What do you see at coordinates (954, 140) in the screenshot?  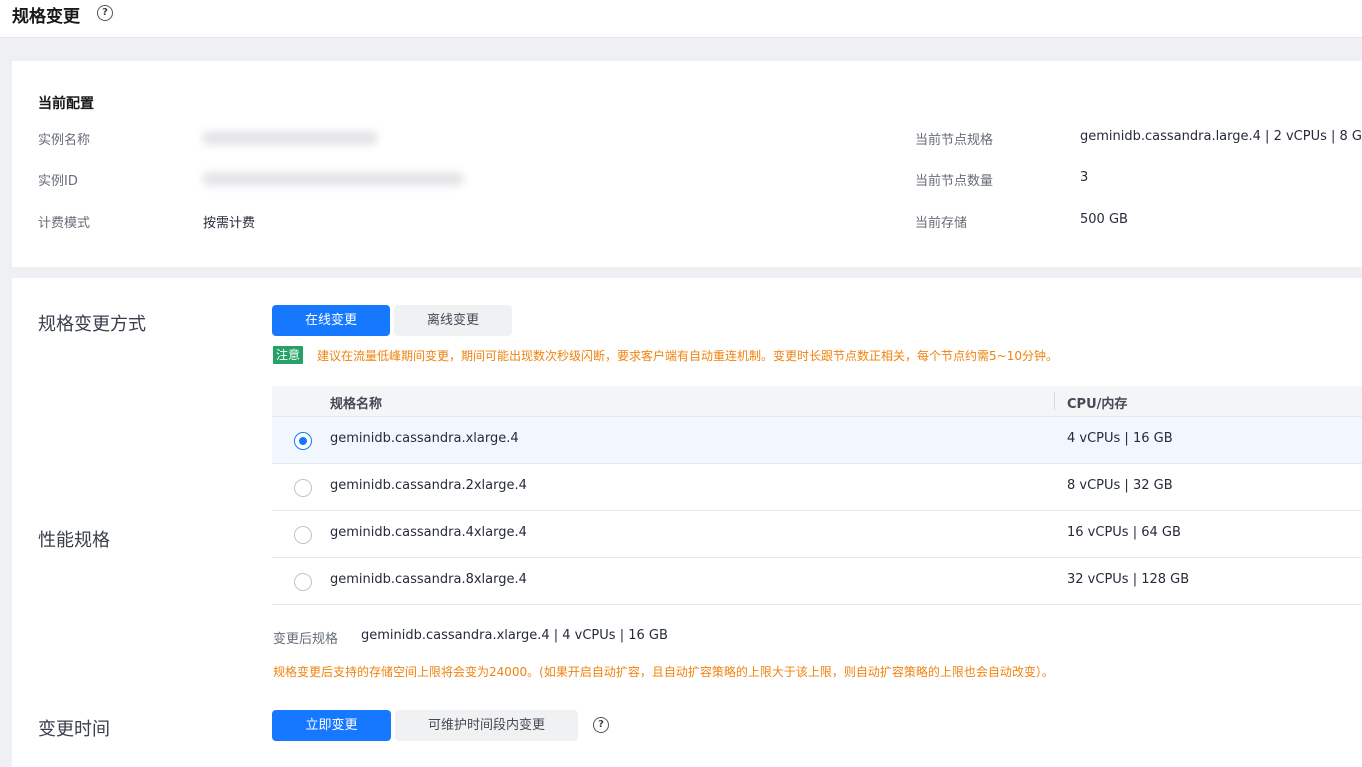 I see `node-spec-label: 当前节点规格` at bounding box center [954, 140].